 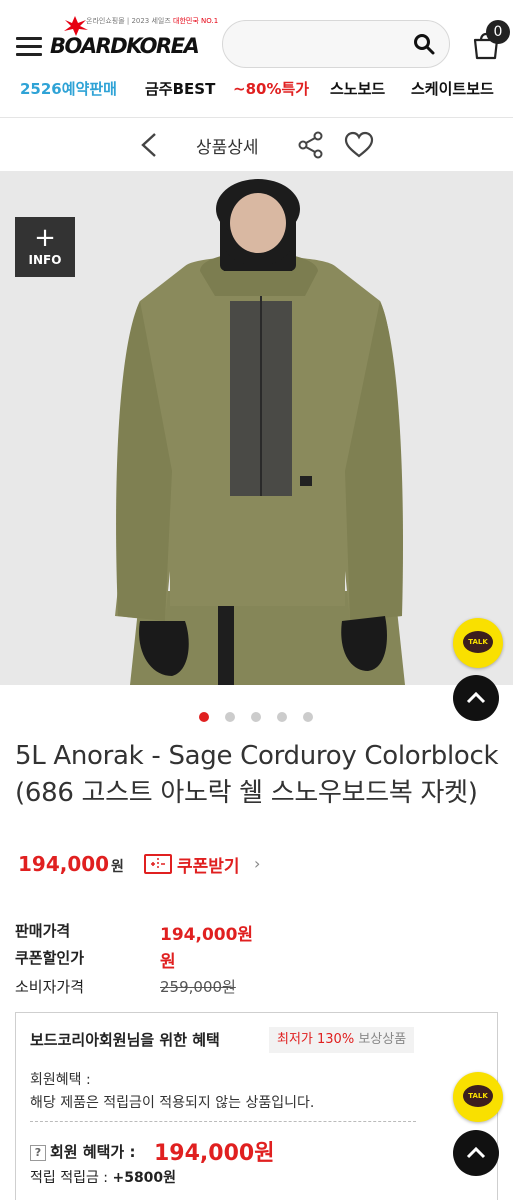 I want to click on header: 온라인쇼핑몰 | 2023 세일즈 대한민국 NO.1 BOARDKOREA 0, so click(x=256, y=35).